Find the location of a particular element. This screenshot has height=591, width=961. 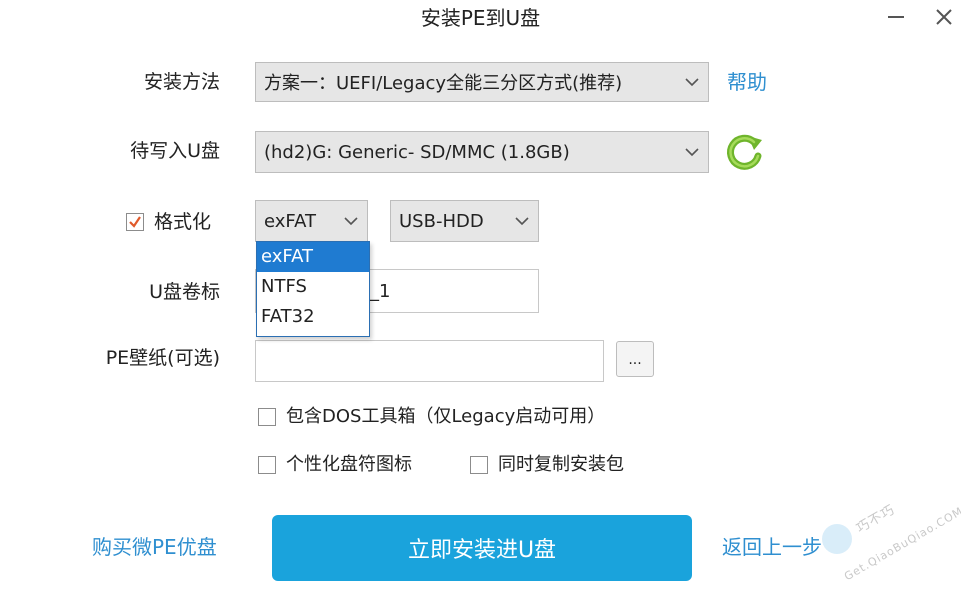

install-to-usb-button: 立即安装进U盘 is located at coordinates (482, 548).